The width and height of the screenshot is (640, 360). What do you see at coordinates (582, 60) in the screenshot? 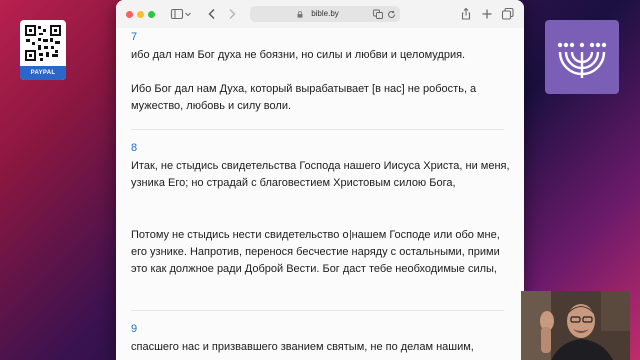
I see `menorah-logo-icon` at bounding box center [582, 60].